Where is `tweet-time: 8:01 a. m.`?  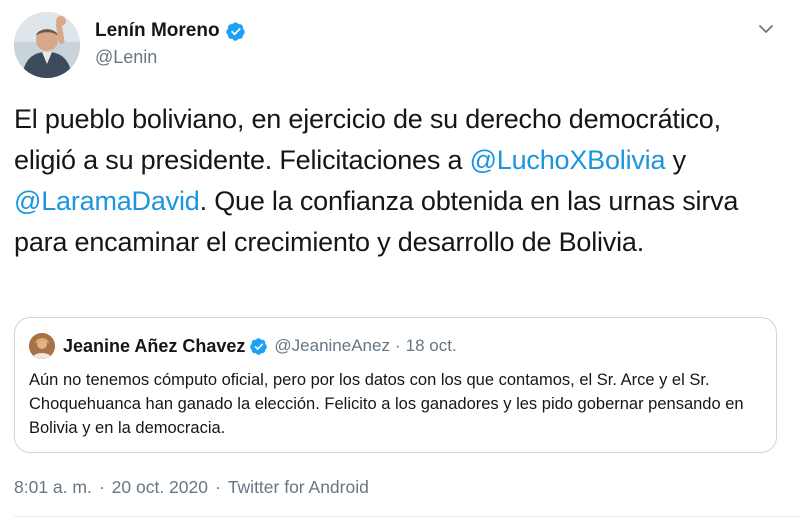
tweet-time: 8:01 a. m. is located at coordinates (53, 487).